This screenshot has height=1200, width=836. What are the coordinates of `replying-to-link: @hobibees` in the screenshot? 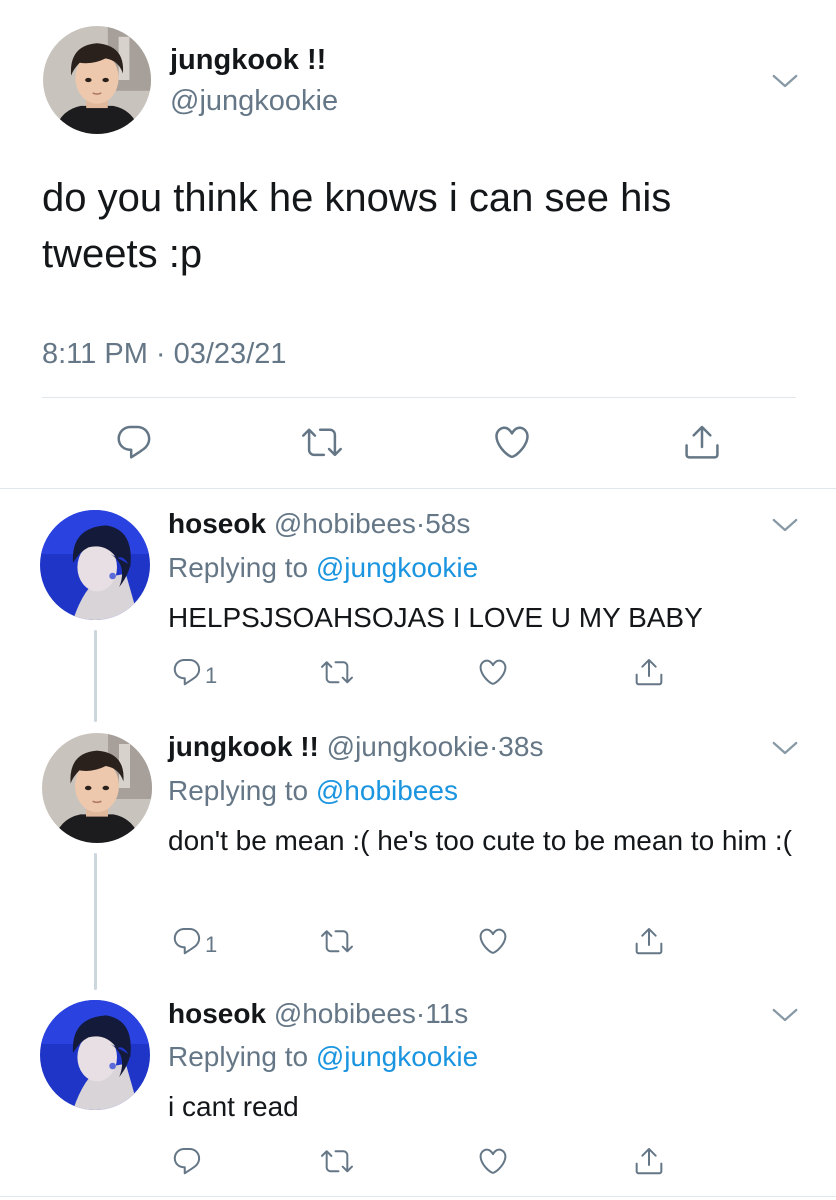 It's located at (387, 790).